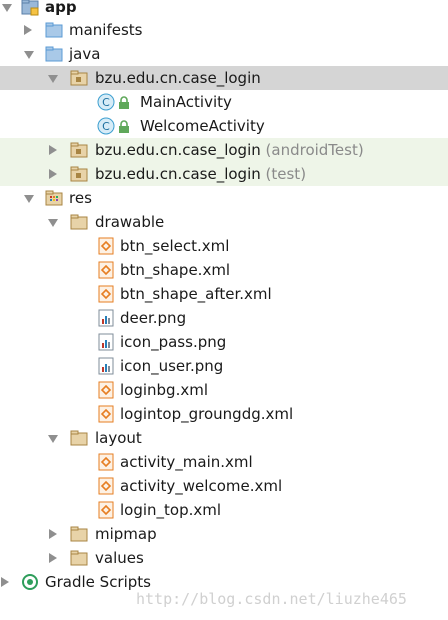 This screenshot has height=620, width=448. Describe the element at coordinates (172, 366) in the screenshot. I see `tree-label-file: icon_user.png` at that location.